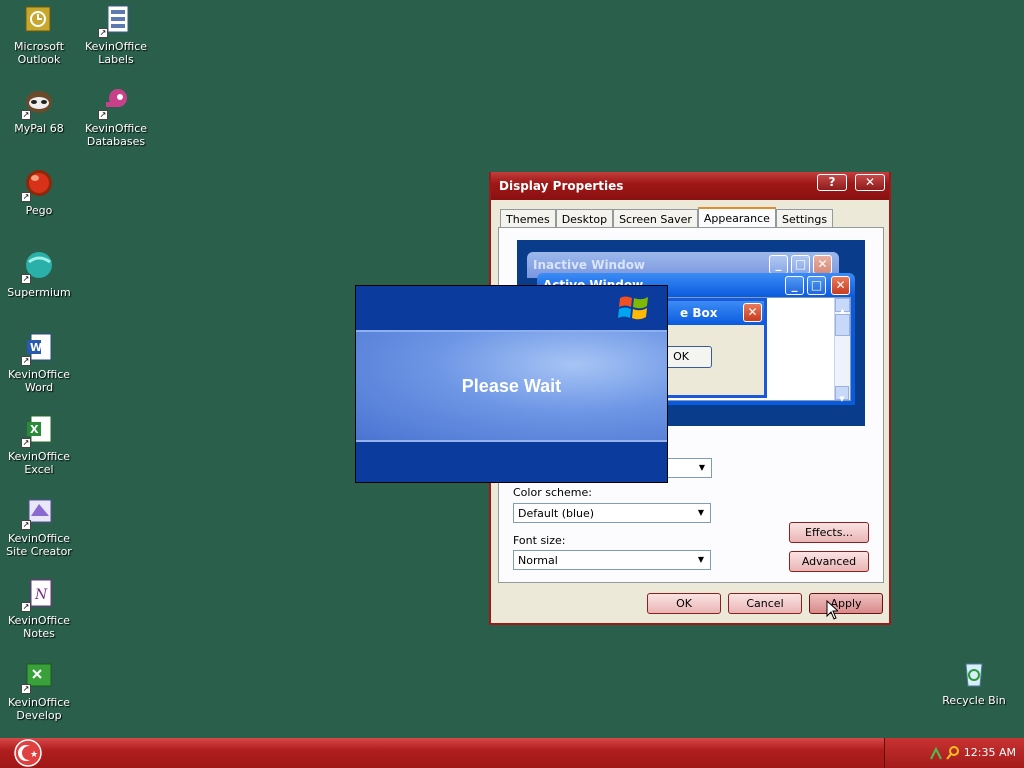 The width and height of the screenshot is (1024, 768). I want to click on preview-message-close-icon: ✕, so click(752, 312).